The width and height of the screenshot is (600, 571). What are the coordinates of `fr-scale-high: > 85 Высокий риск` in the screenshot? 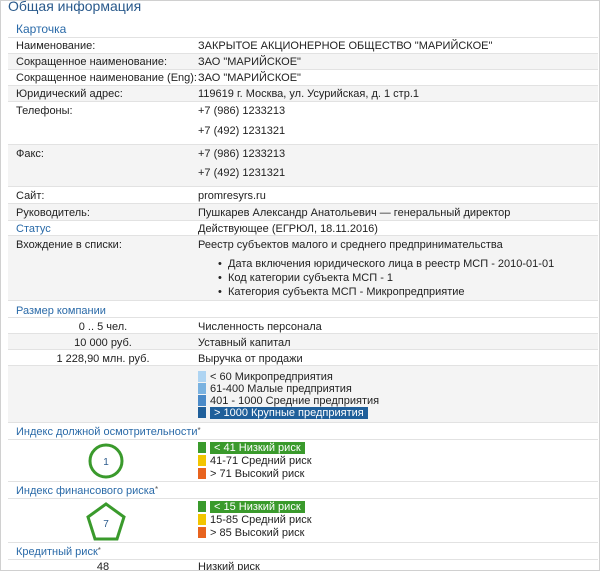 It's located at (251, 532).